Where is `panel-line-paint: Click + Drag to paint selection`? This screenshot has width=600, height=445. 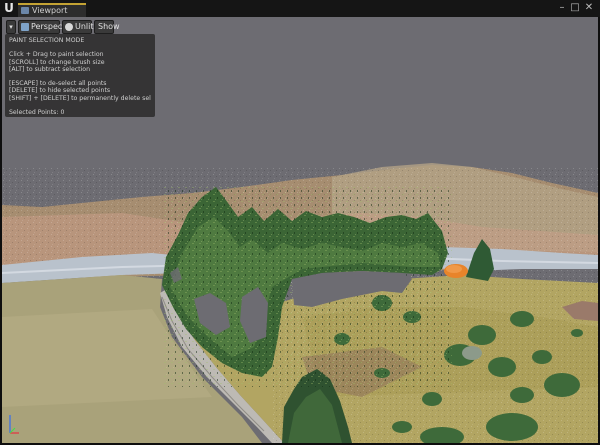
panel-line-paint: Click + Drag to paint selection is located at coordinates (56, 55).